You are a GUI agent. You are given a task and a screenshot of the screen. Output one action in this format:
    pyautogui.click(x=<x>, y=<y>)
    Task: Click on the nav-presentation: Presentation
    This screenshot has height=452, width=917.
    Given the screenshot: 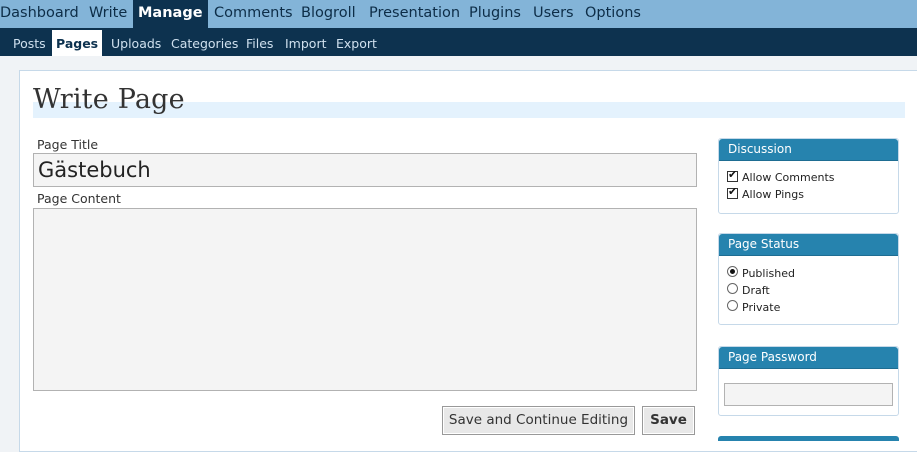 What is the action you would take?
    pyautogui.click(x=414, y=14)
    